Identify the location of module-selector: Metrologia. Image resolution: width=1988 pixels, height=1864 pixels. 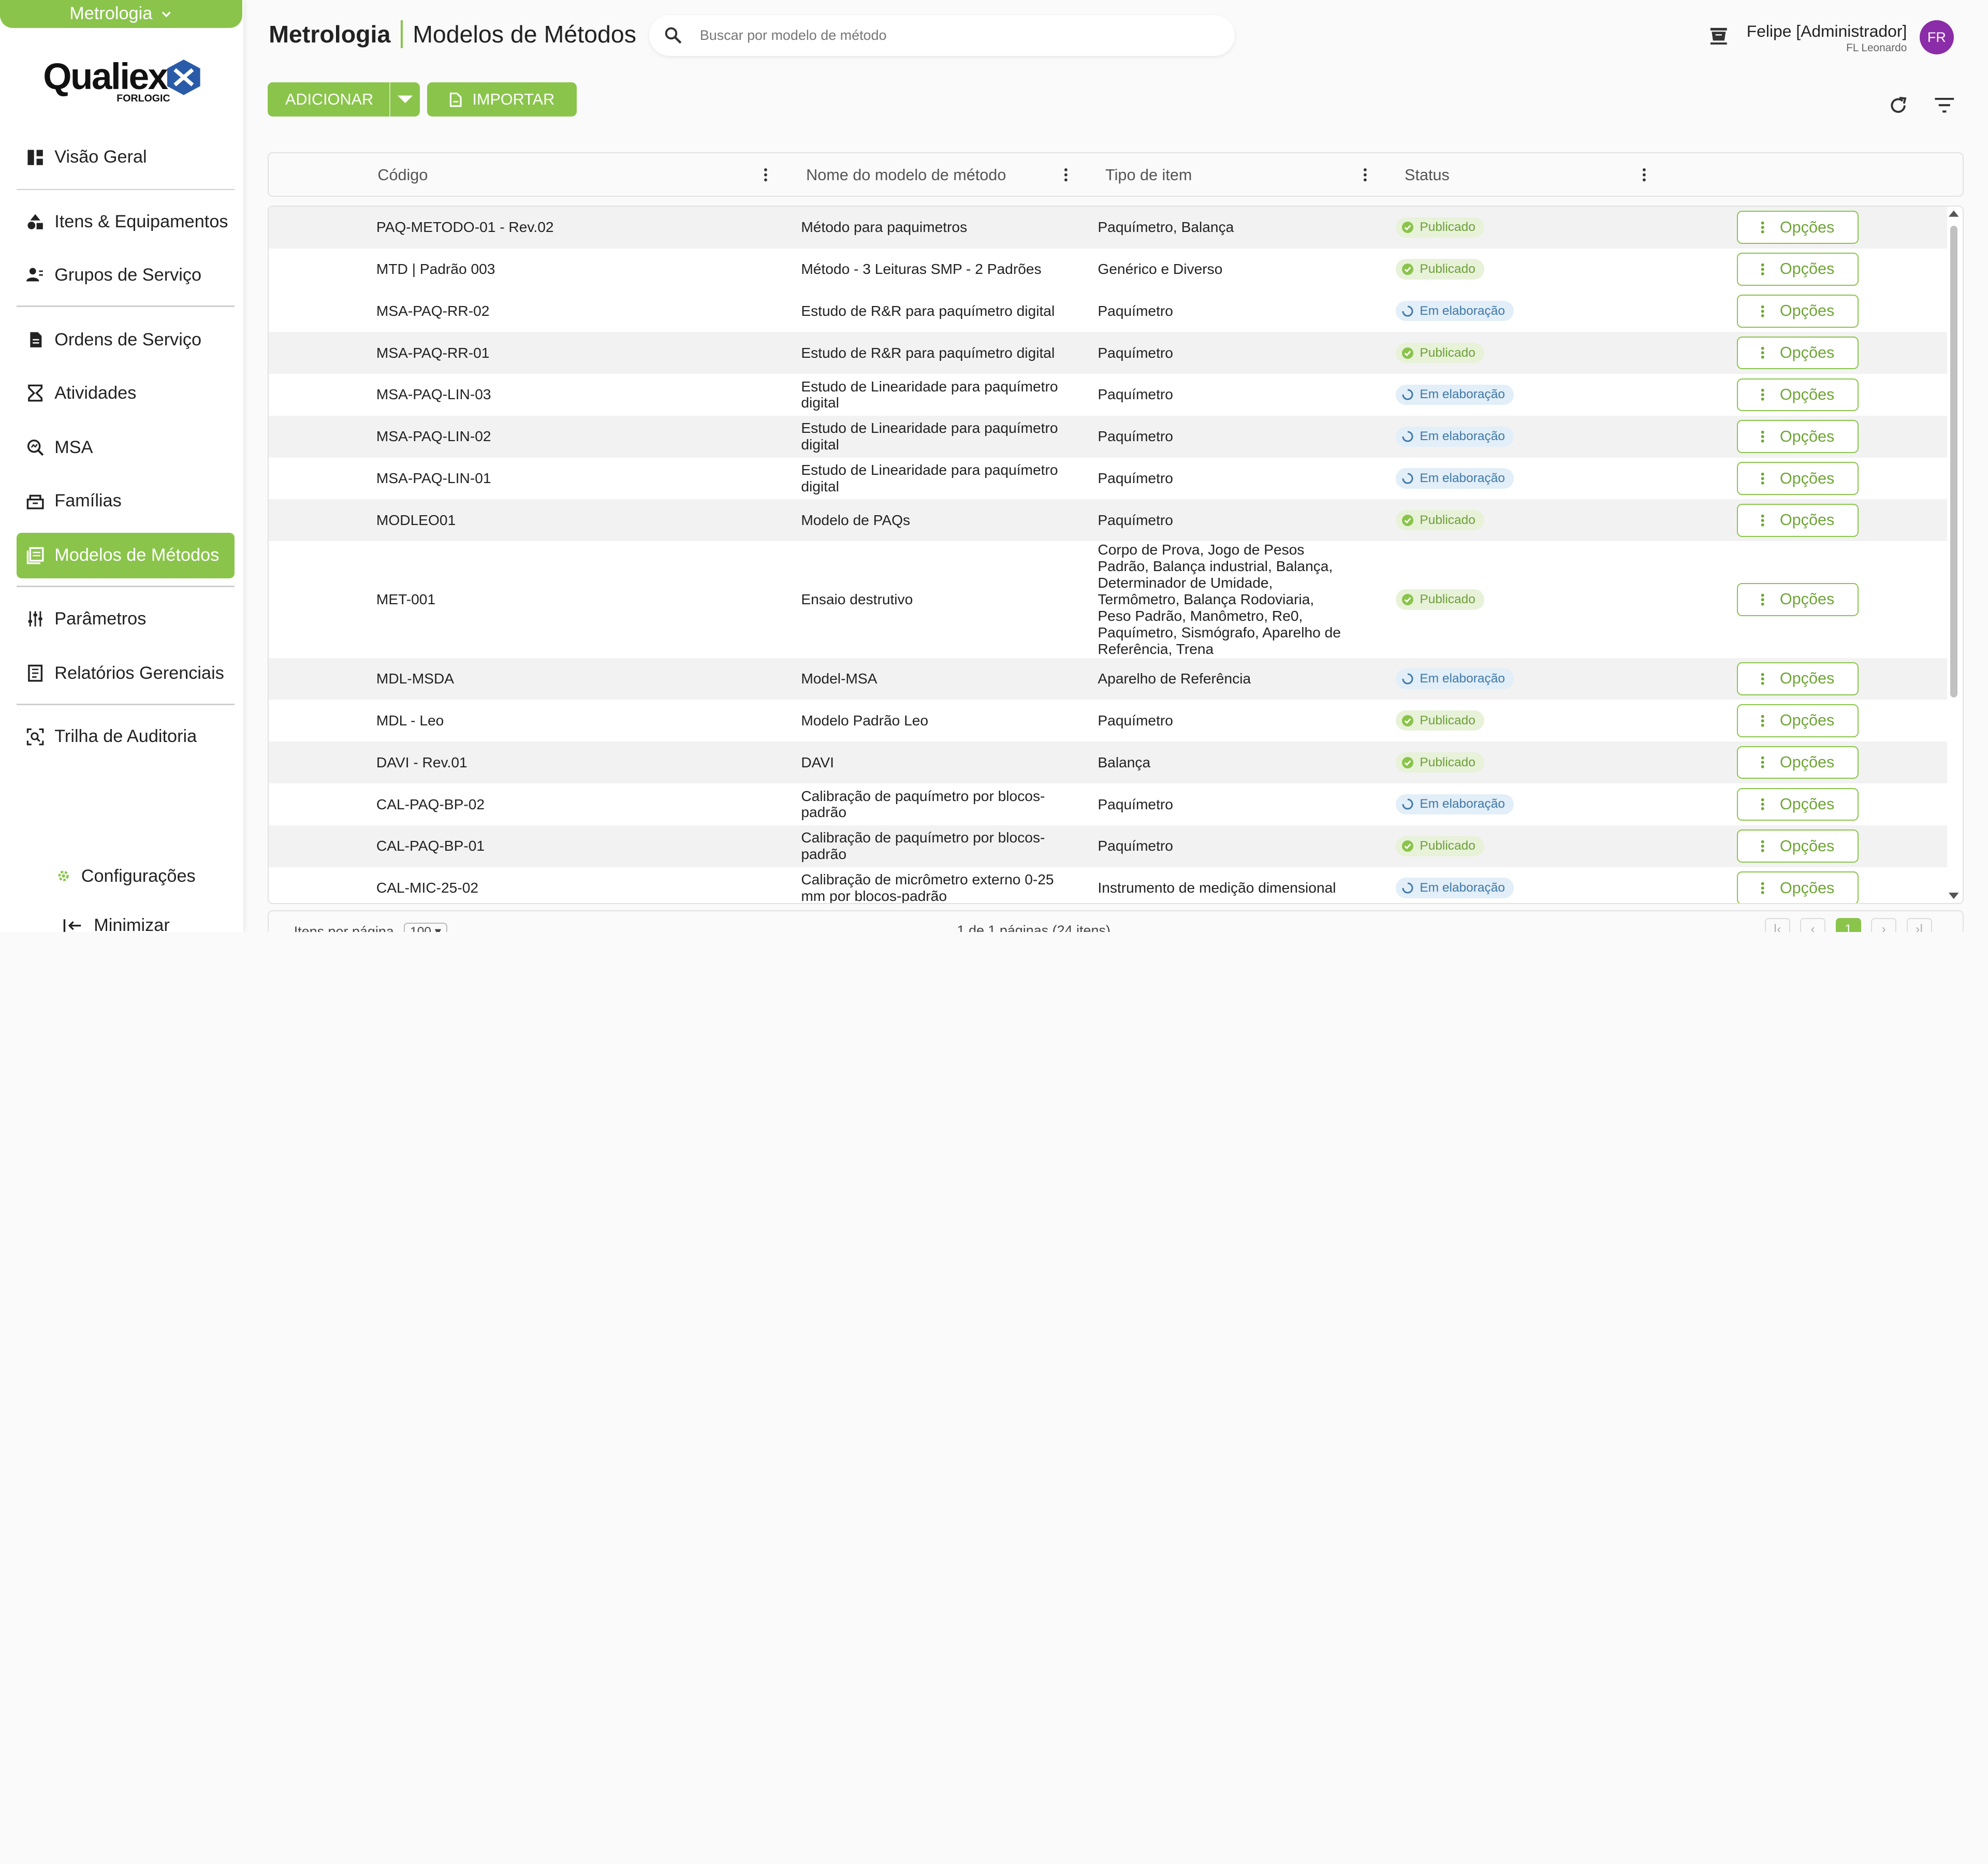
(121, 14).